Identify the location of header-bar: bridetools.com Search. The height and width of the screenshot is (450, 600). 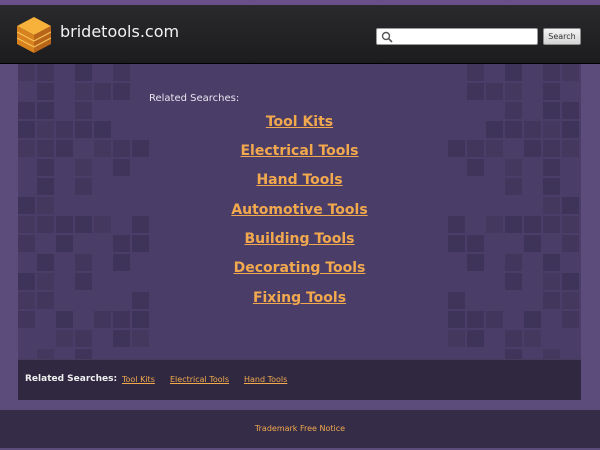
(300, 34).